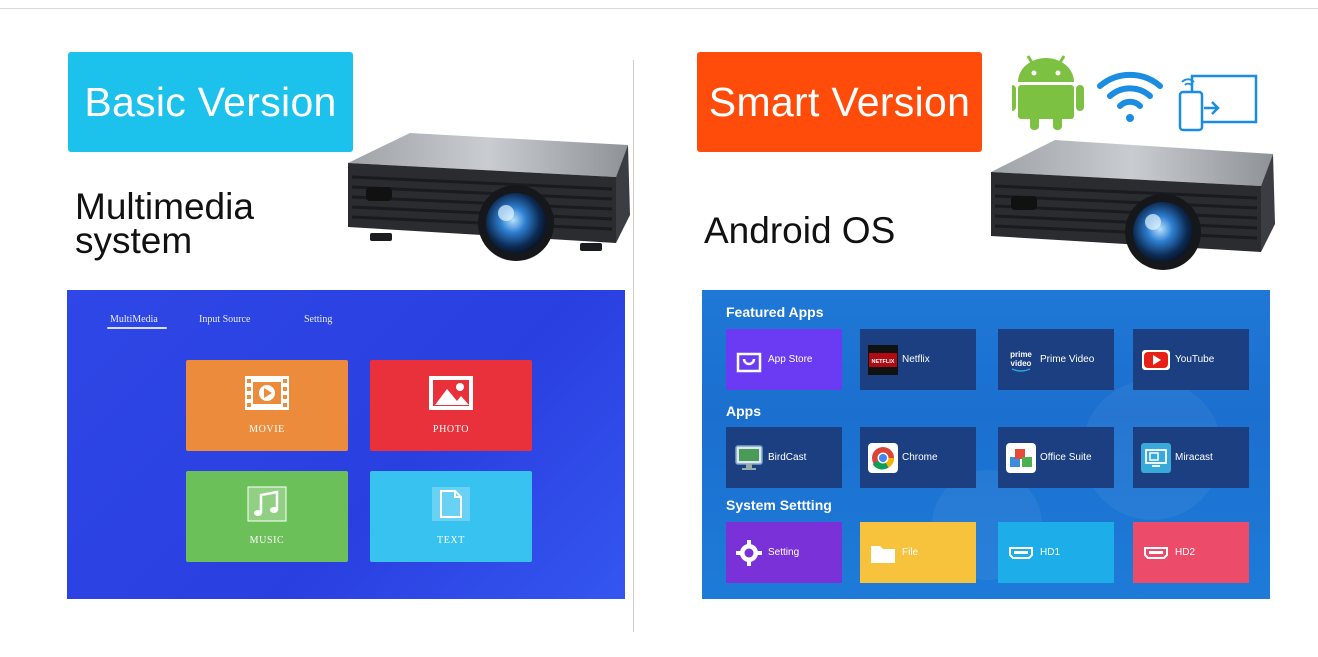  I want to click on chrome-label: Chrome, so click(920, 457).